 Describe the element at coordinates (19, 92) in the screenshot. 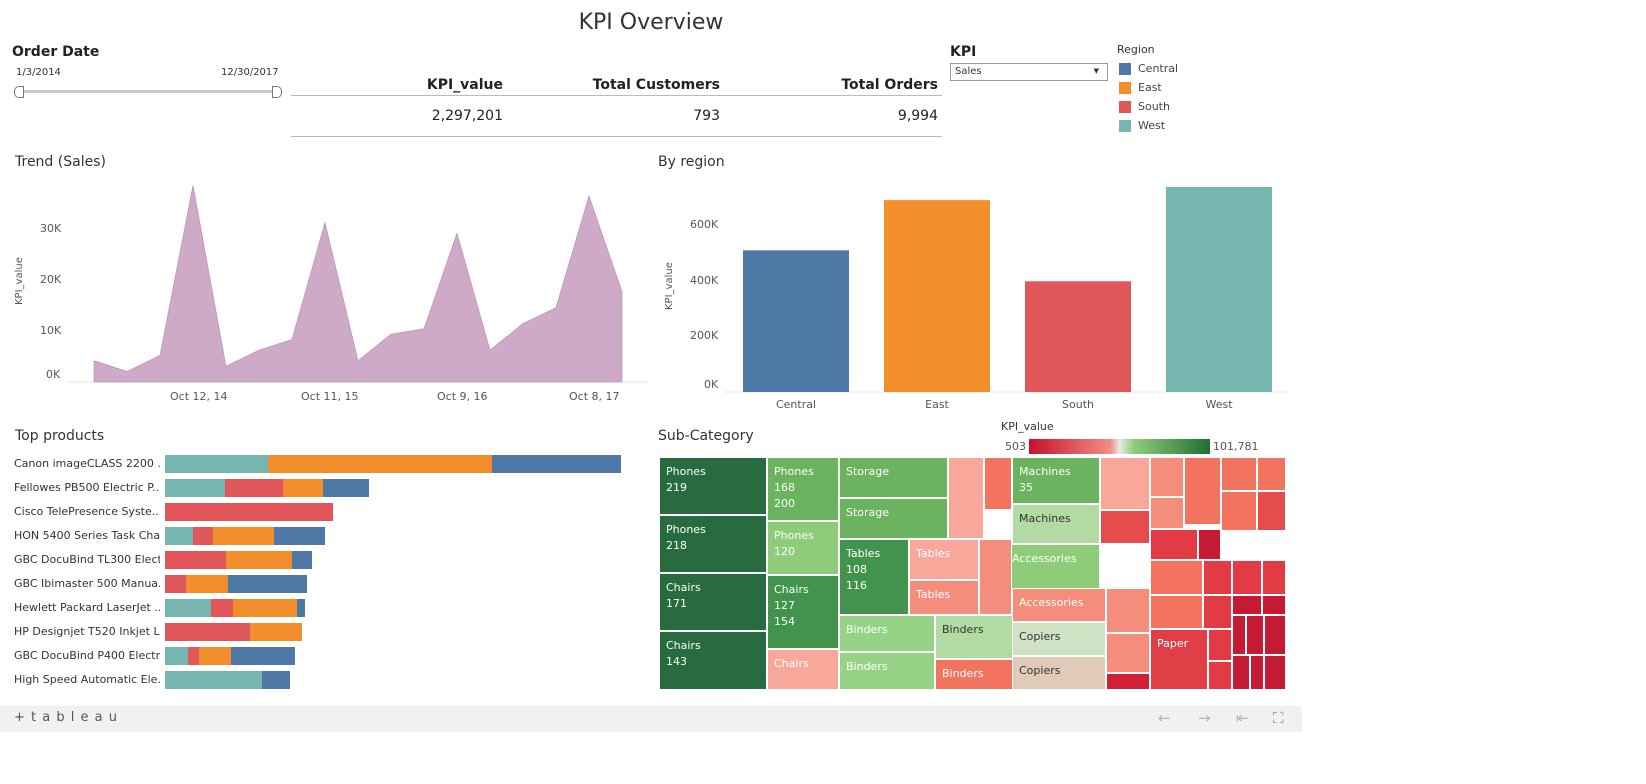

I see `order-date-slider-start-handle` at that location.